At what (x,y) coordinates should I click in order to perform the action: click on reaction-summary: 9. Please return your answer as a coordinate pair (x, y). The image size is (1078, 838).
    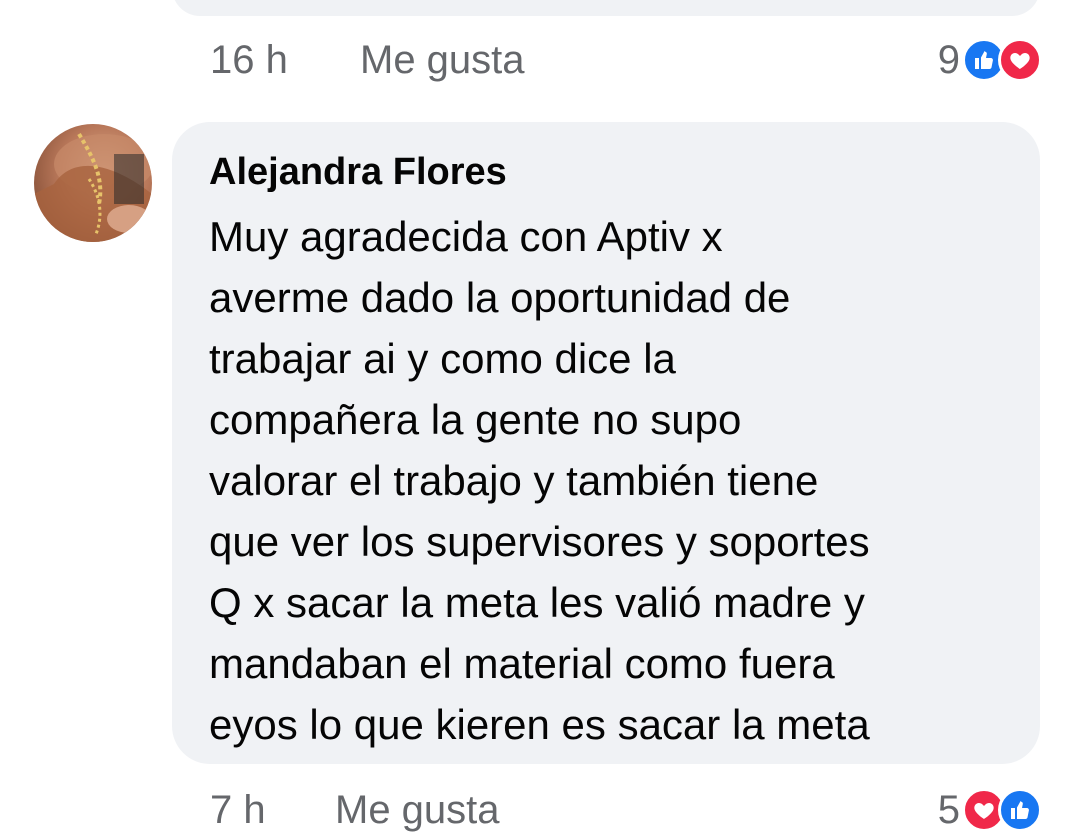
    Looking at the image, I should click on (990, 60).